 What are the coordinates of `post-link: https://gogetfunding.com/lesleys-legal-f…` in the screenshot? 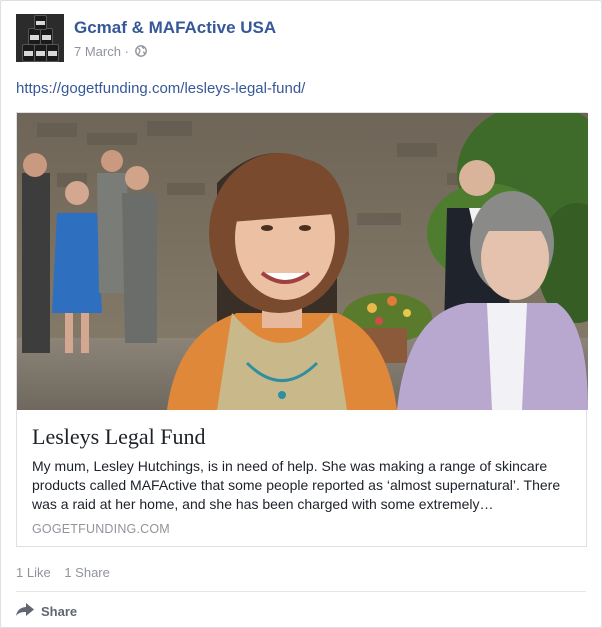 It's located at (160, 88).